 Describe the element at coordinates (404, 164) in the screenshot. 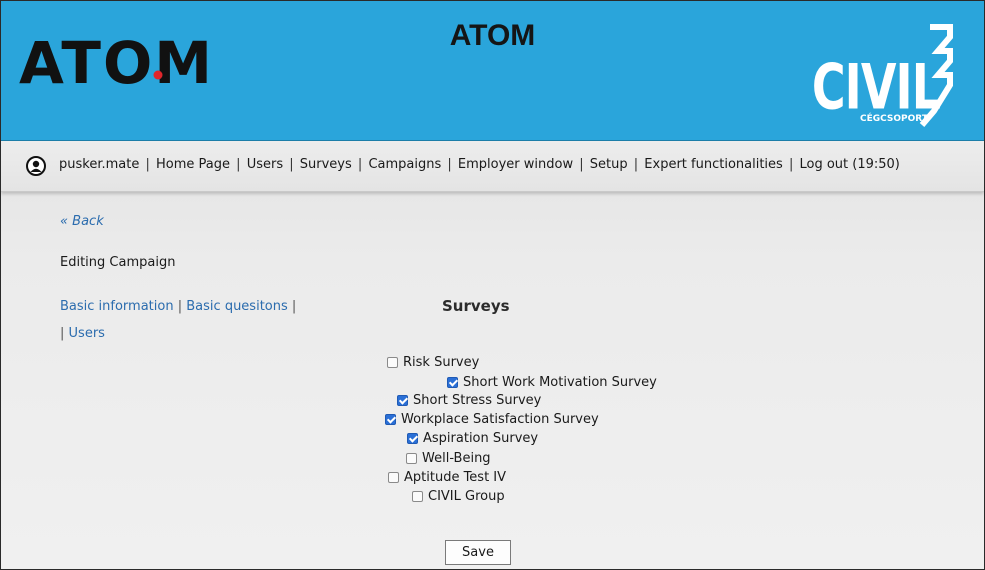

I see `nav-item-campaigns: Campaigns` at that location.